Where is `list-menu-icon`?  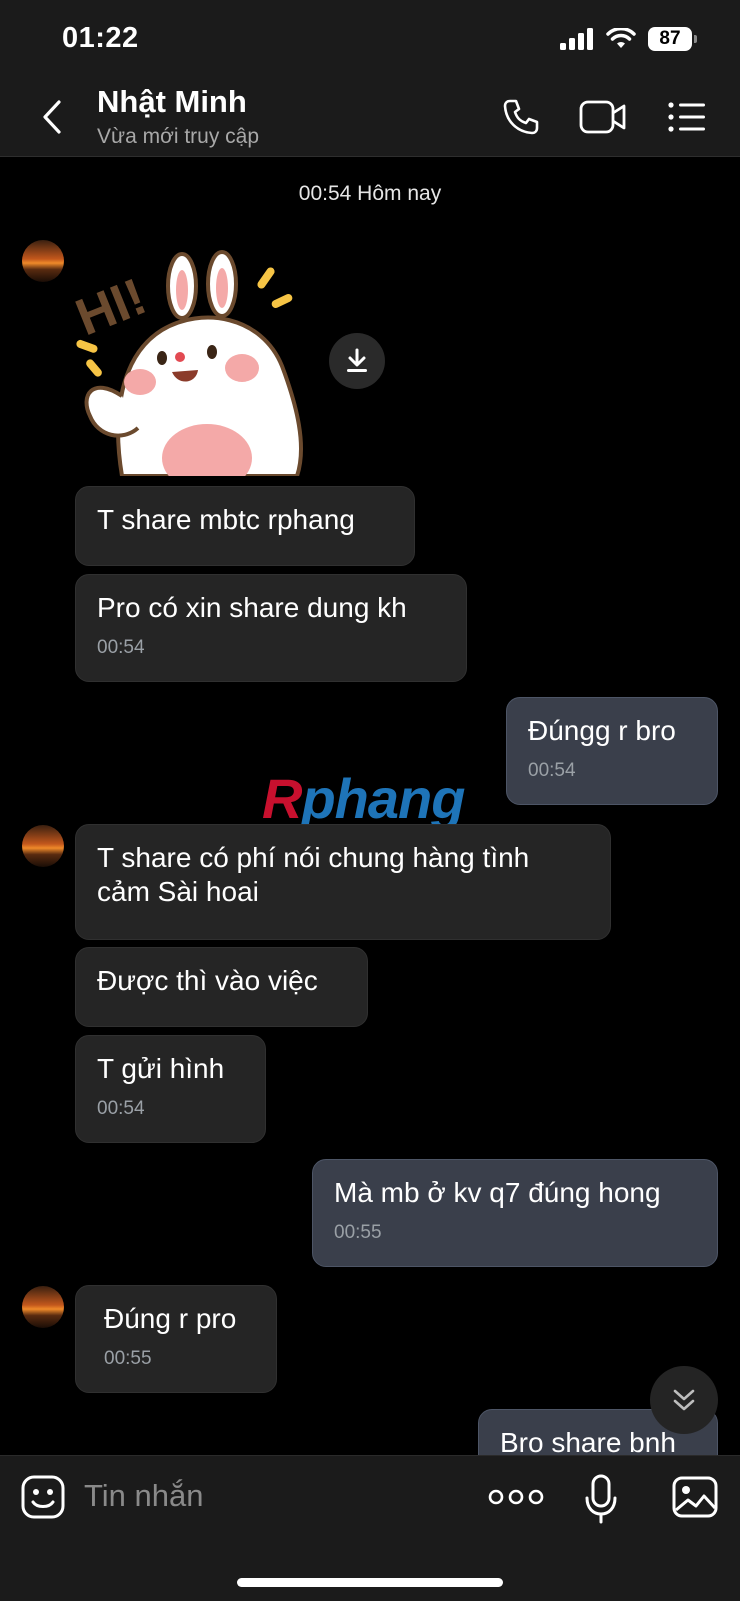
list-menu-icon is located at coordinates (686, 117).